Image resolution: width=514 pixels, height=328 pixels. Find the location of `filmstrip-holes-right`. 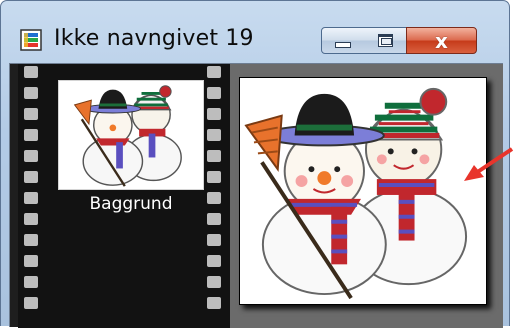

filmstrip-holes-right is located at coordinates (214, 197).